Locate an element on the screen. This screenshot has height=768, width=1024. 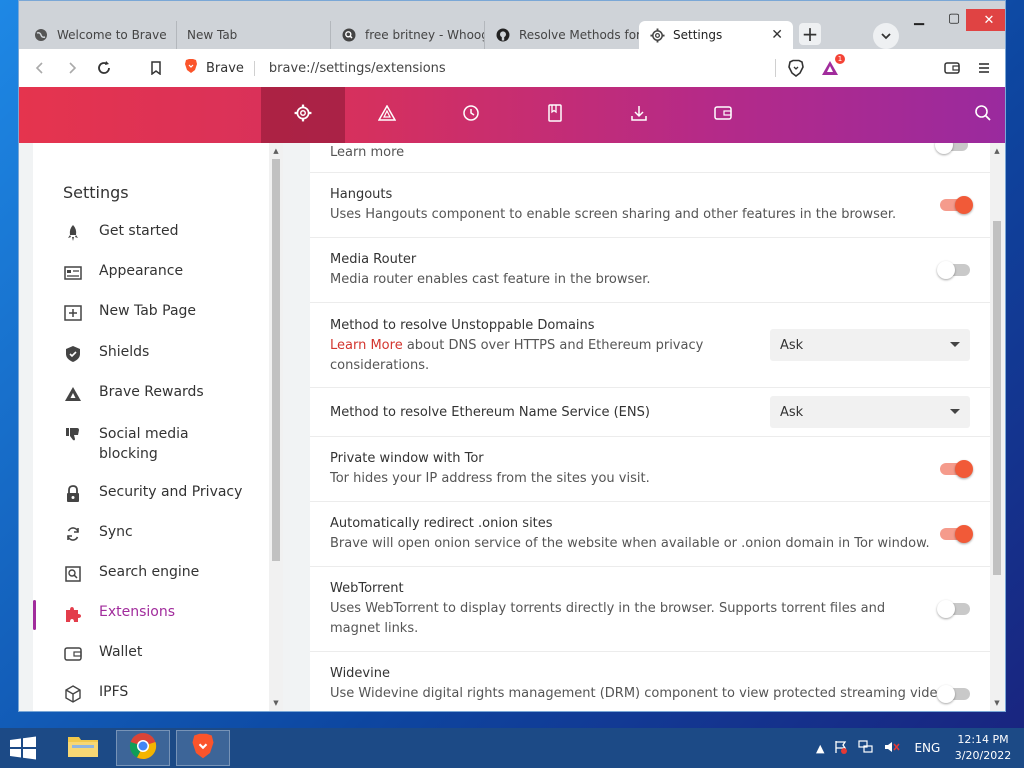
start-button is located at coordinates (23, 748).